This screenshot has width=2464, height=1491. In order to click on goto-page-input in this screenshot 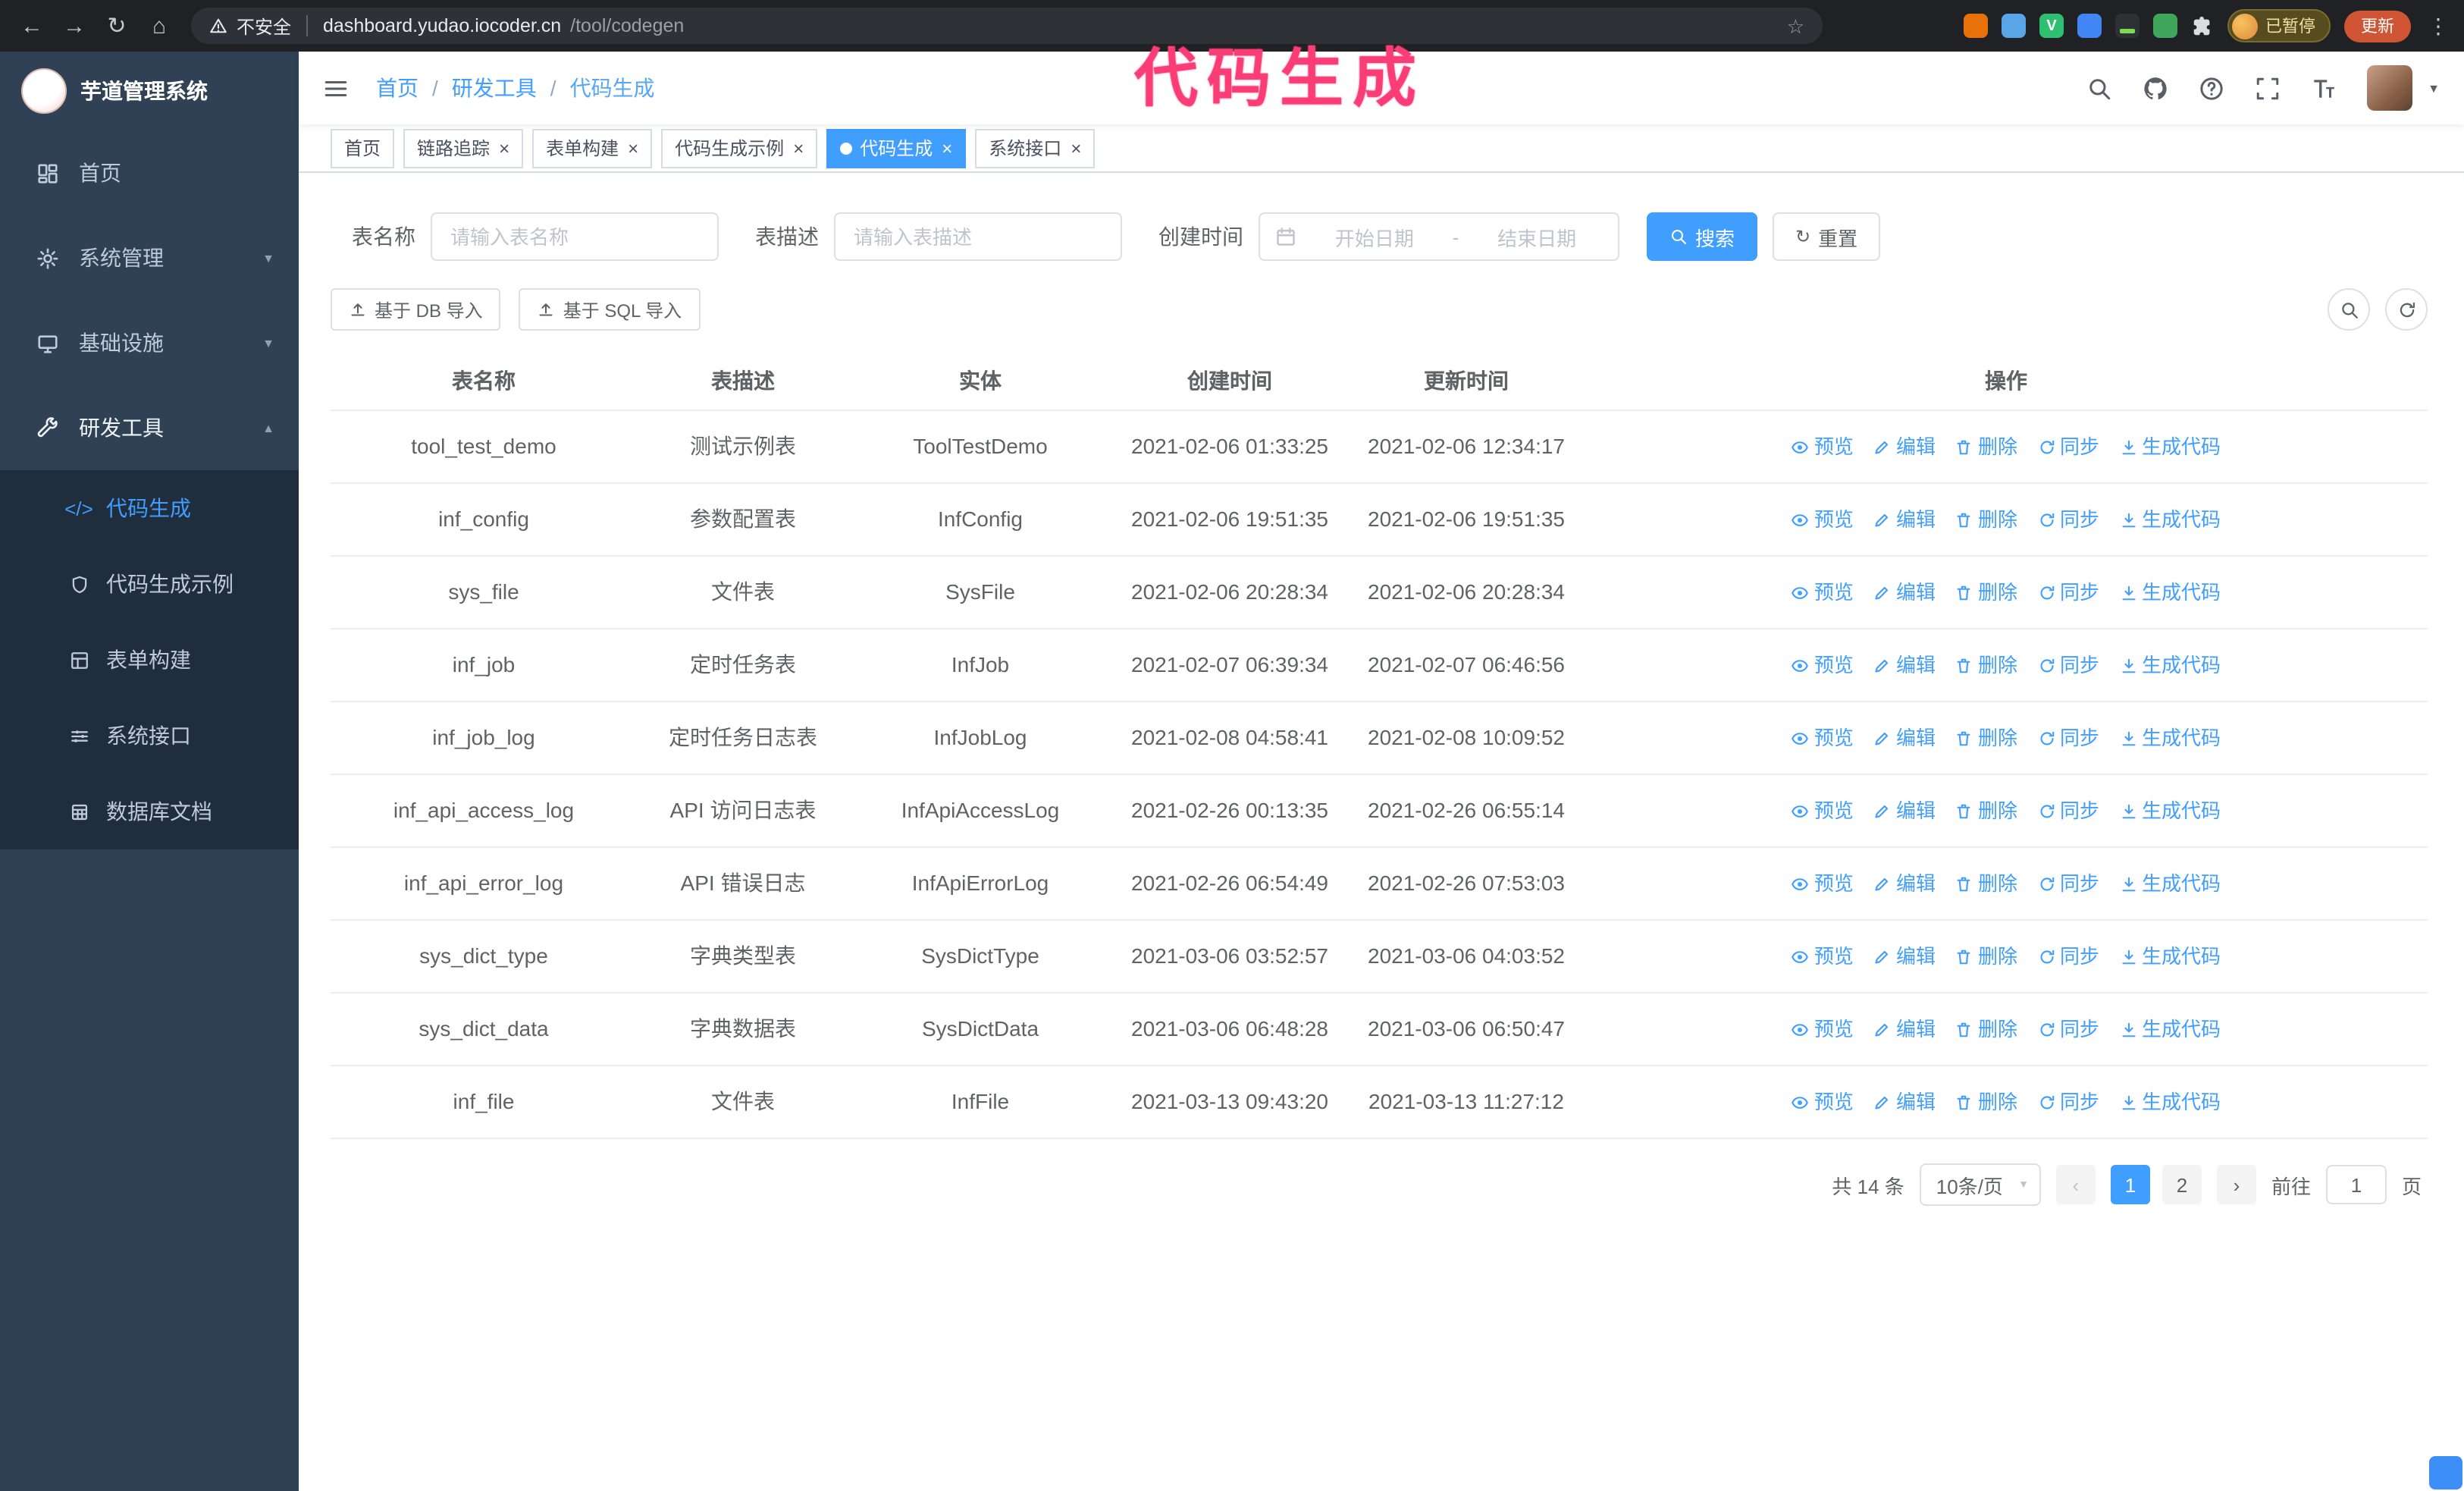, I will do `click(2356, 1184)`.